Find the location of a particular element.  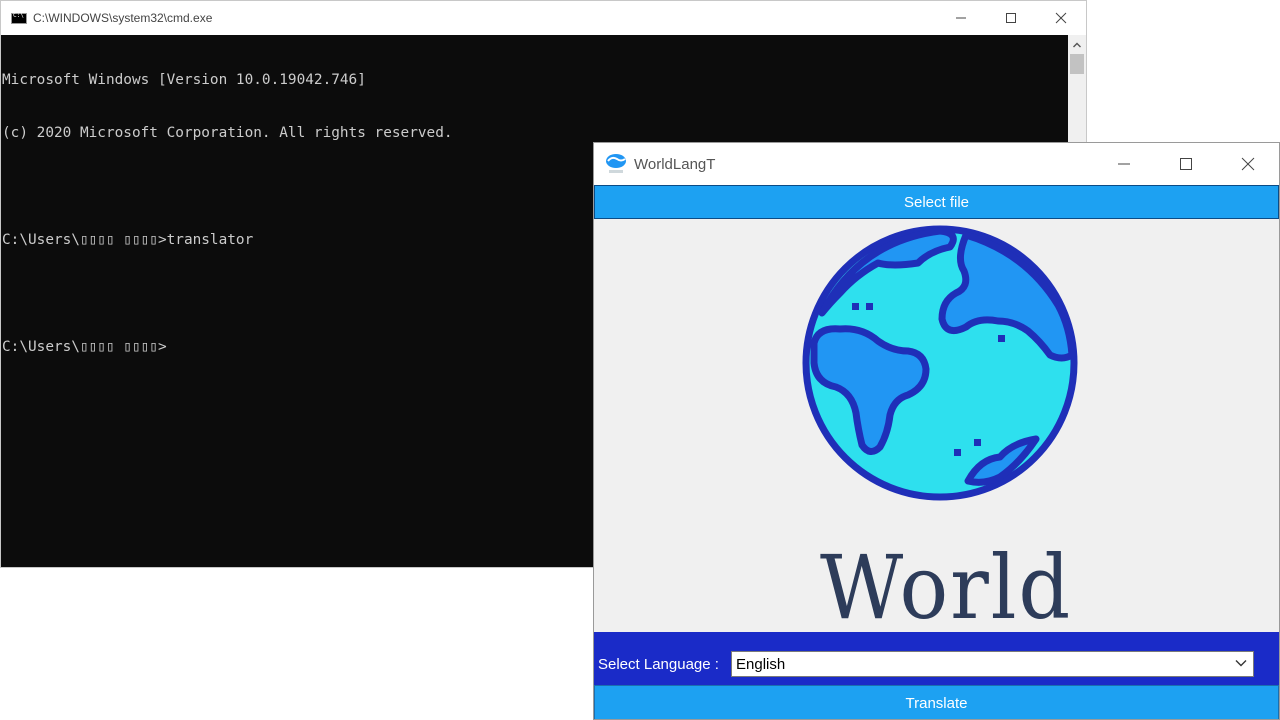

worldlangt-title: WorldLangT is located at coordinates (675, 164).